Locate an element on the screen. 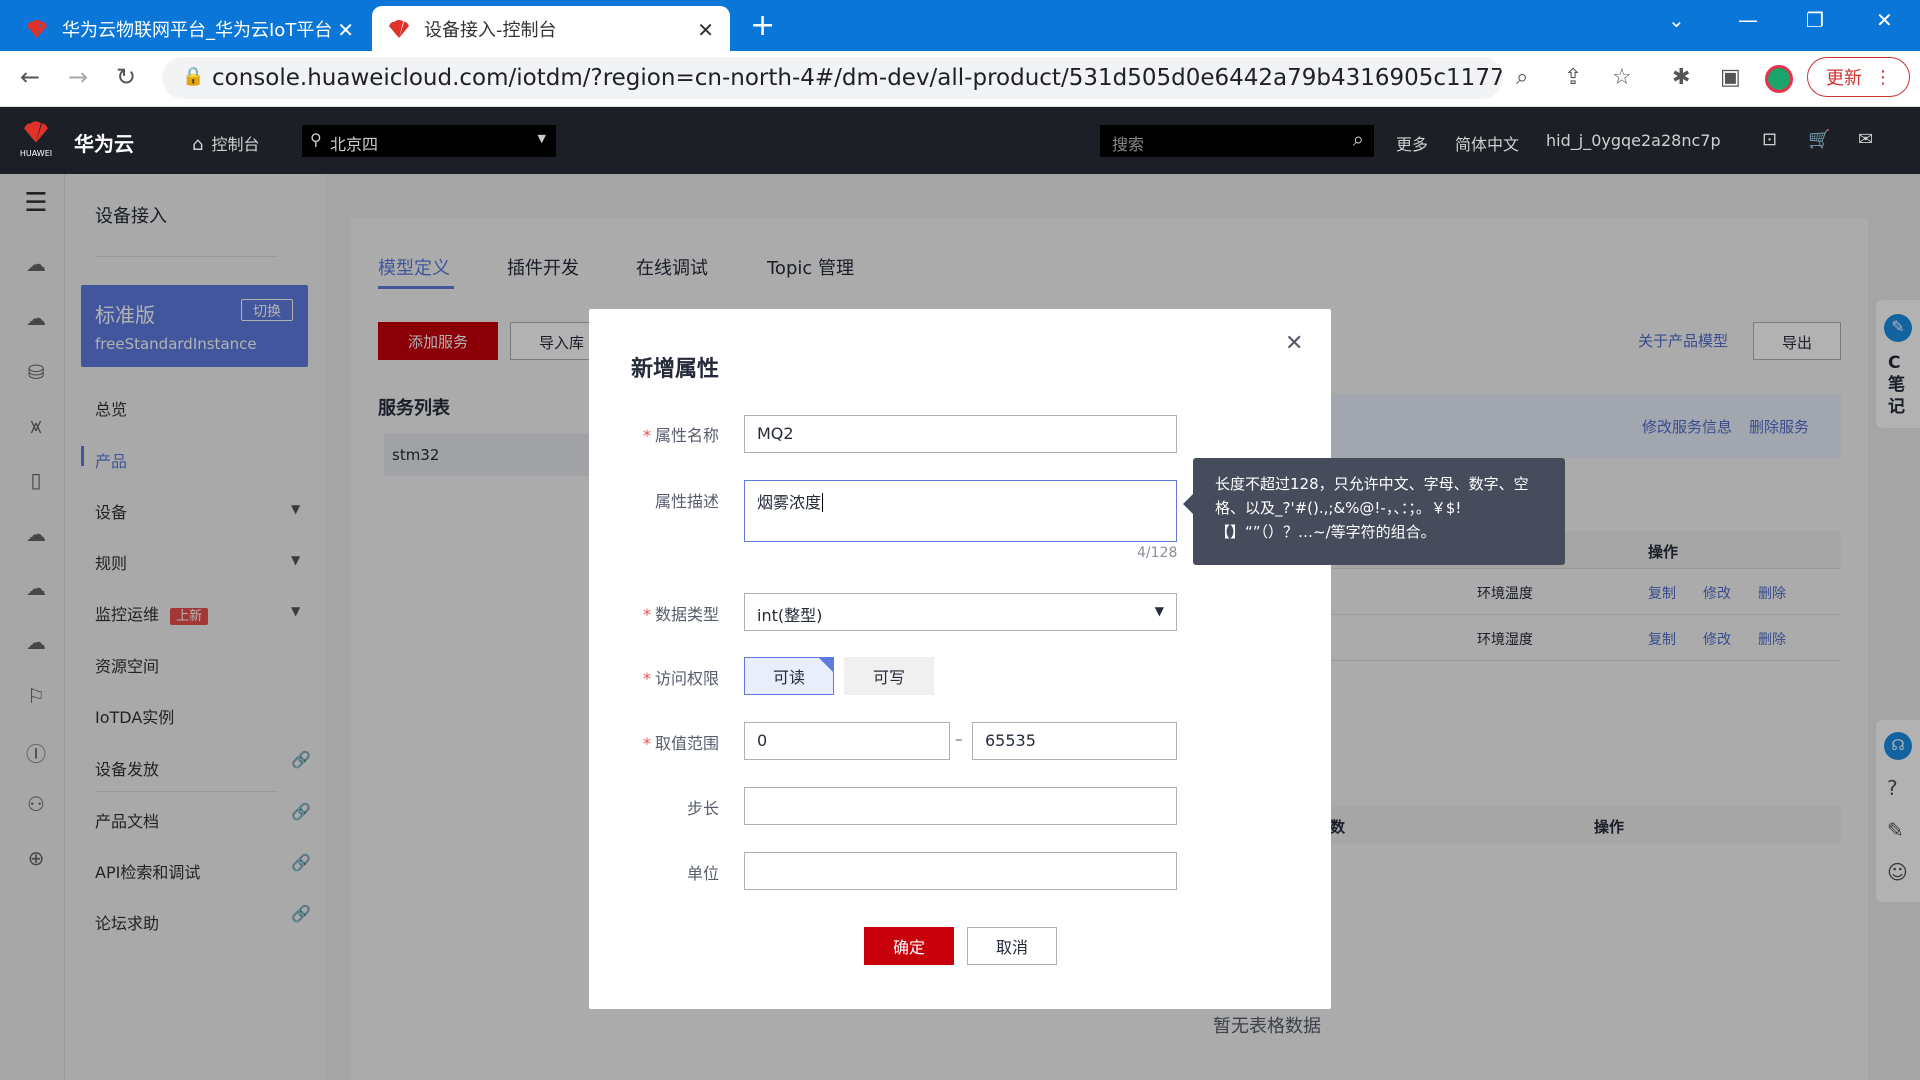  update-button: 更新 ⋮ is located at coordinates (1858, 77).